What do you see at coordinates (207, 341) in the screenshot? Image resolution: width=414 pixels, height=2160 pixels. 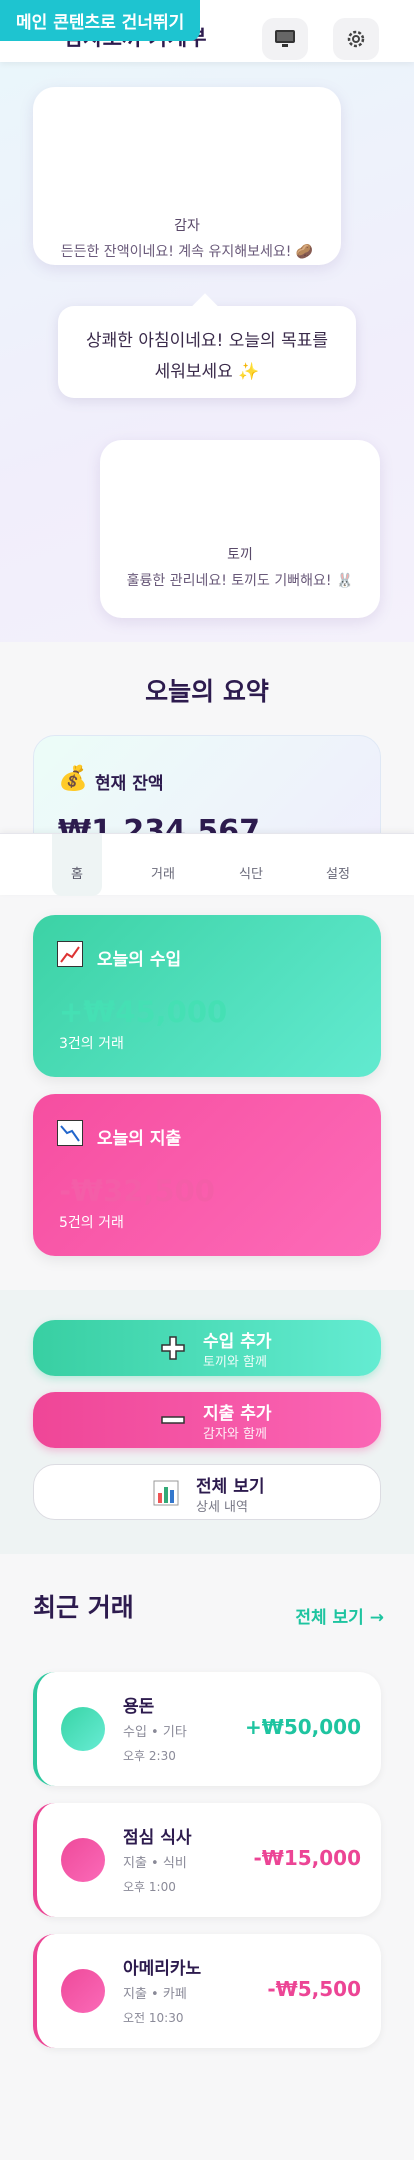 I see `greeting-line: 상쾌한 아침이네요! 오늘의 목표를` at bounding box center [207, 341].